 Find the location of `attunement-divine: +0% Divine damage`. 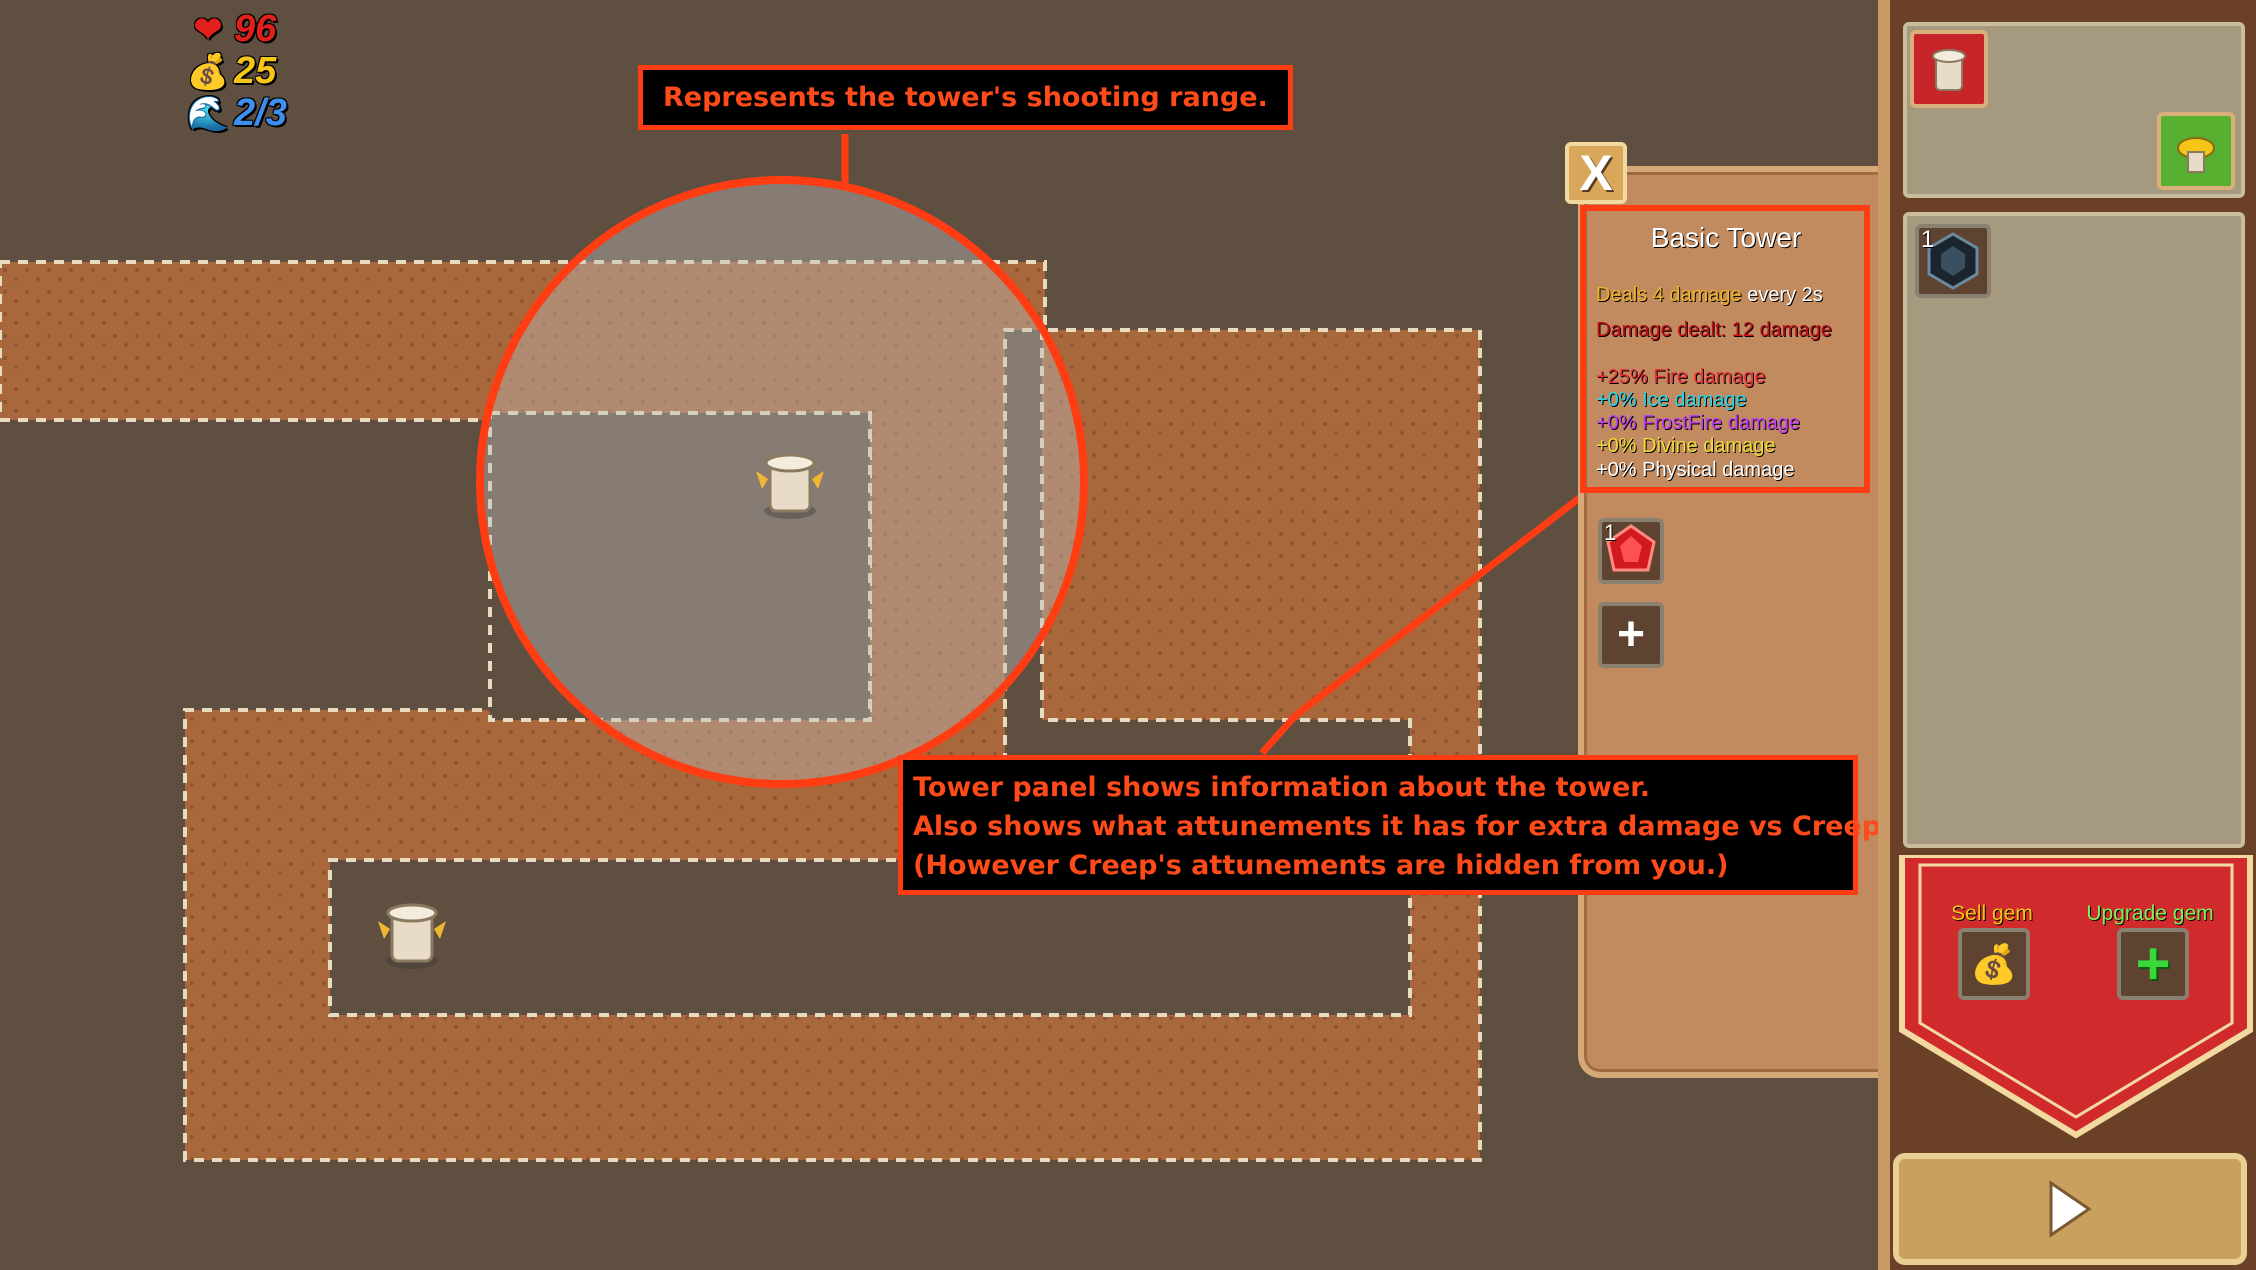

attunement-divine: +0% Divine damage is located at coordinates (1686, 446).